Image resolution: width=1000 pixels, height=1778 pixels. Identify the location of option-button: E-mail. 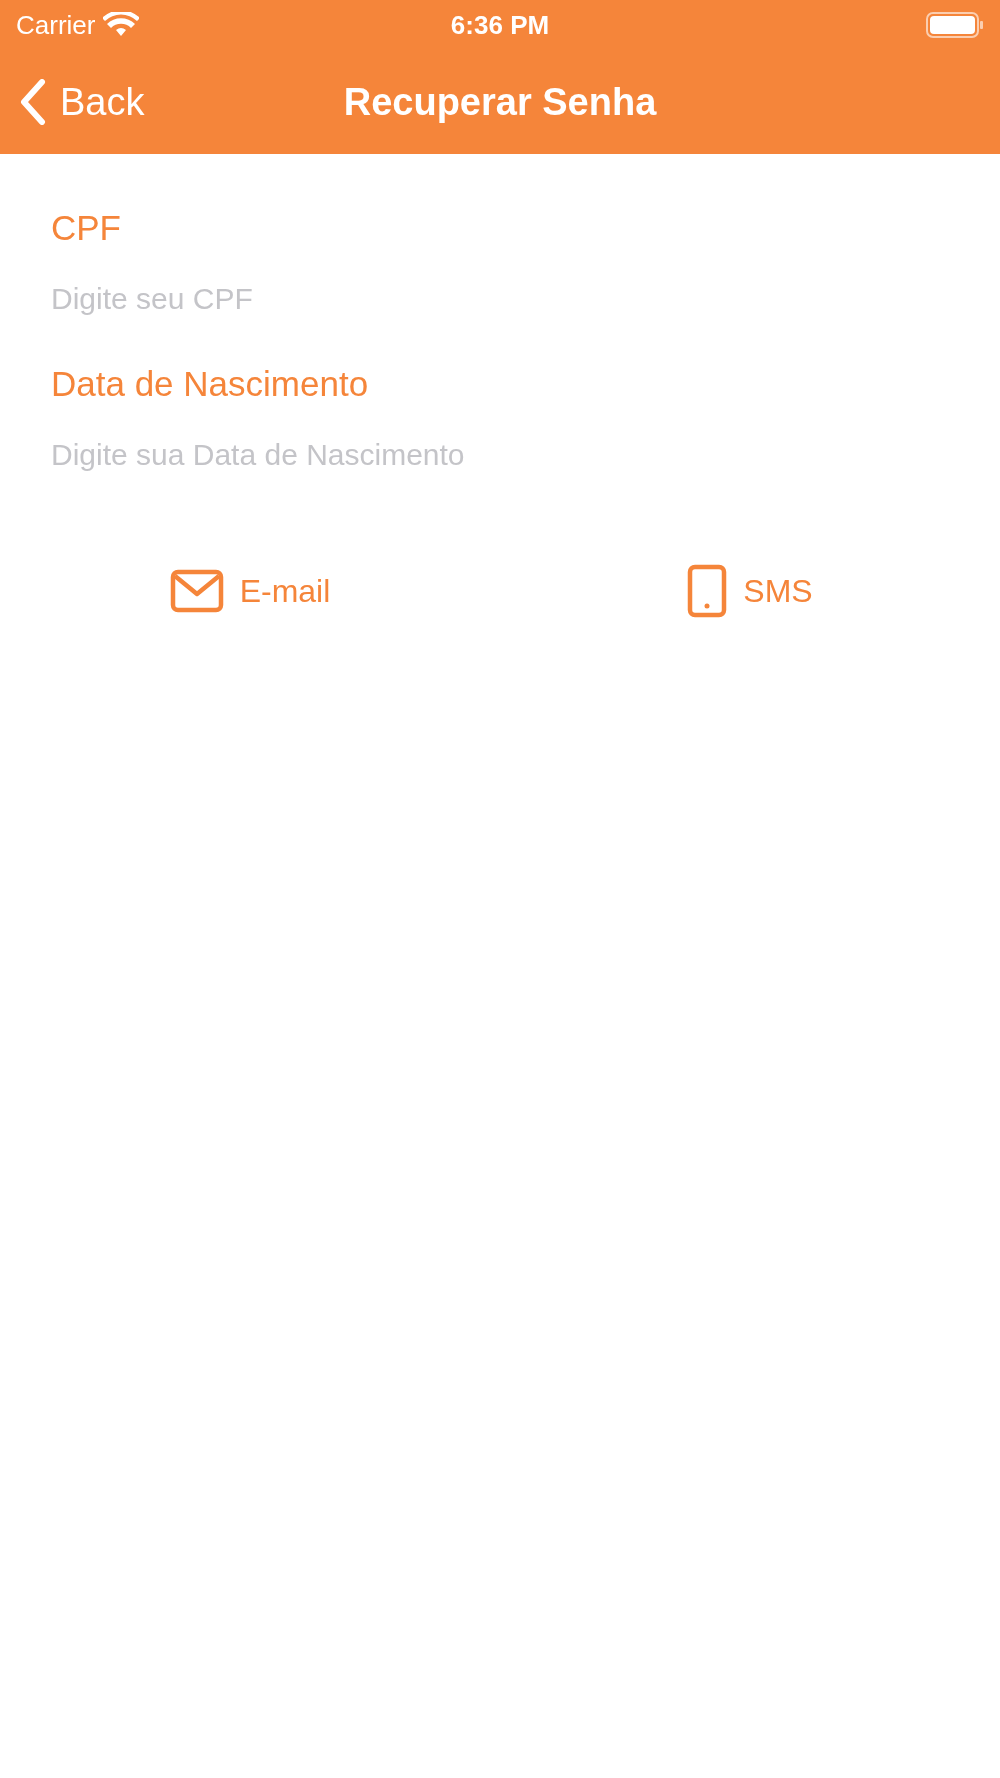
(250, 591).